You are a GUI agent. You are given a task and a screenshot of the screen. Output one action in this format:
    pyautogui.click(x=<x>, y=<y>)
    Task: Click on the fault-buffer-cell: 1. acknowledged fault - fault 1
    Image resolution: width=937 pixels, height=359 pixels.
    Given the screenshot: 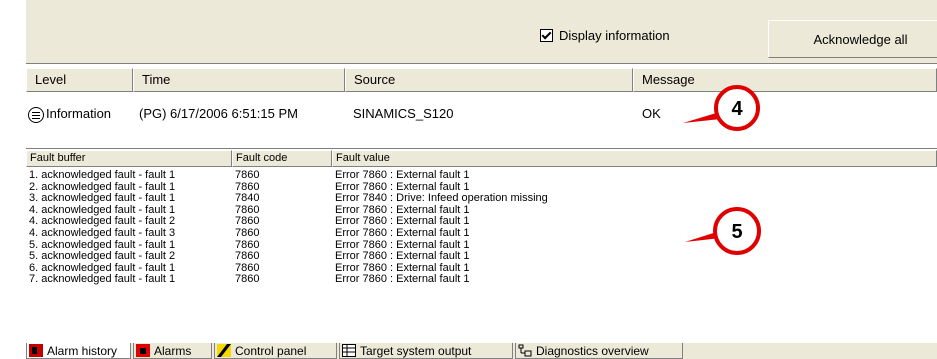 What is the action you would take?
    pyautogui.click(x=102, y=175)
    